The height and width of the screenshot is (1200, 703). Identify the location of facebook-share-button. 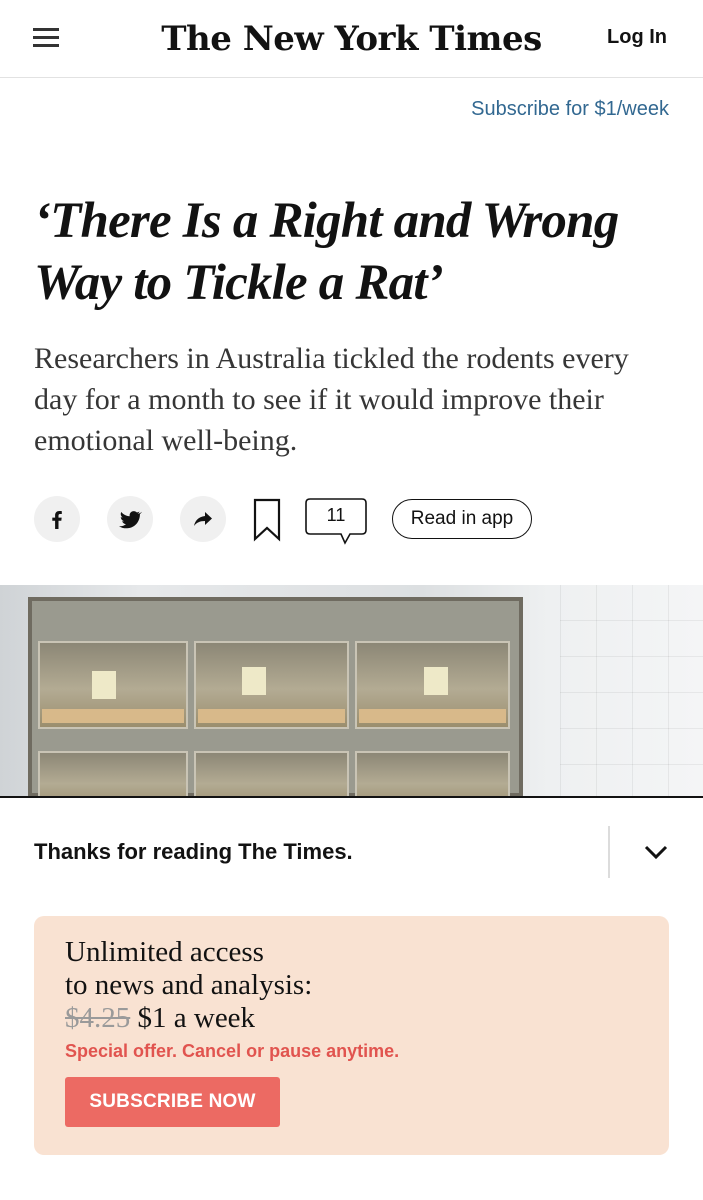
(57, 519).